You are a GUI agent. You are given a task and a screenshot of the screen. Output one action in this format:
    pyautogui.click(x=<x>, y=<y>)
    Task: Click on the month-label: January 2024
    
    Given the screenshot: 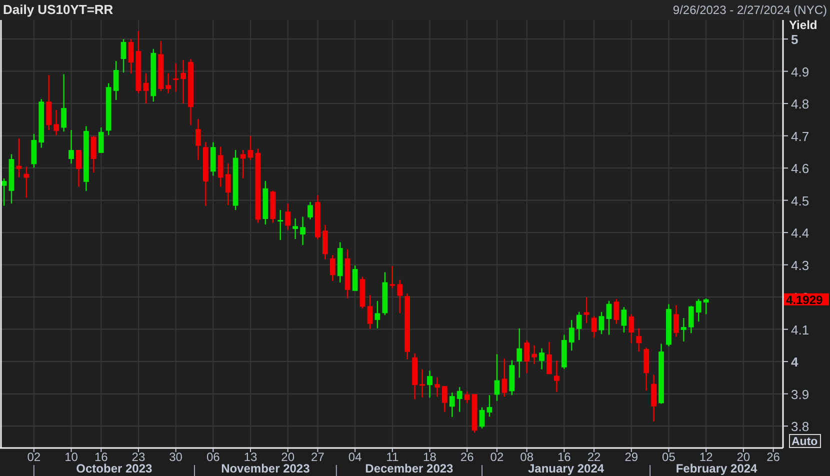 What is the action you would take?
    pyautogui.click(x=566, y=469)
    